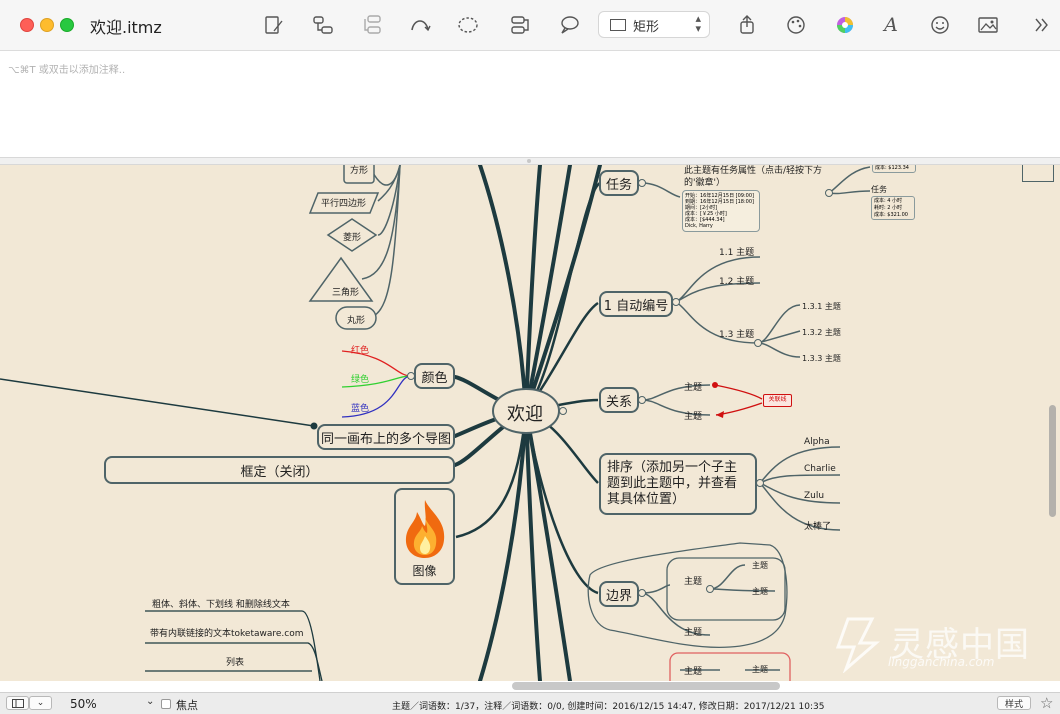 This screenshot has height=714, width=1060. I want to click on sidebar-toggle-button, so click(17, 703).